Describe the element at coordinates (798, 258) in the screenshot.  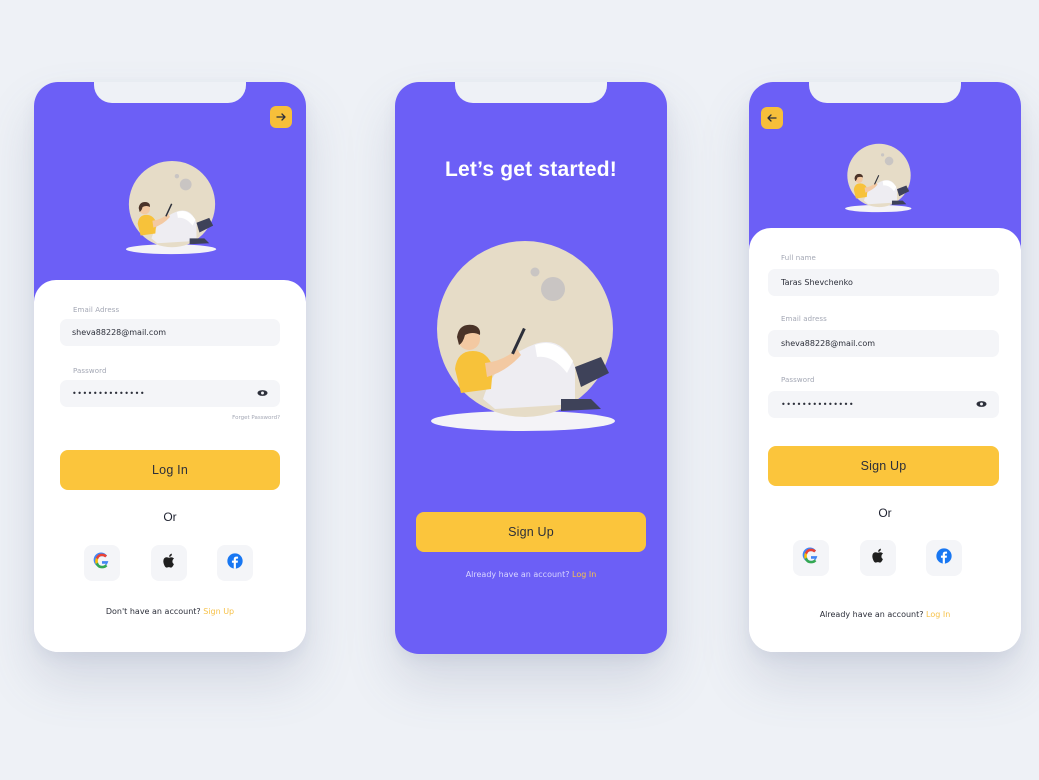
I see `fullname-label: Full name` at that location.